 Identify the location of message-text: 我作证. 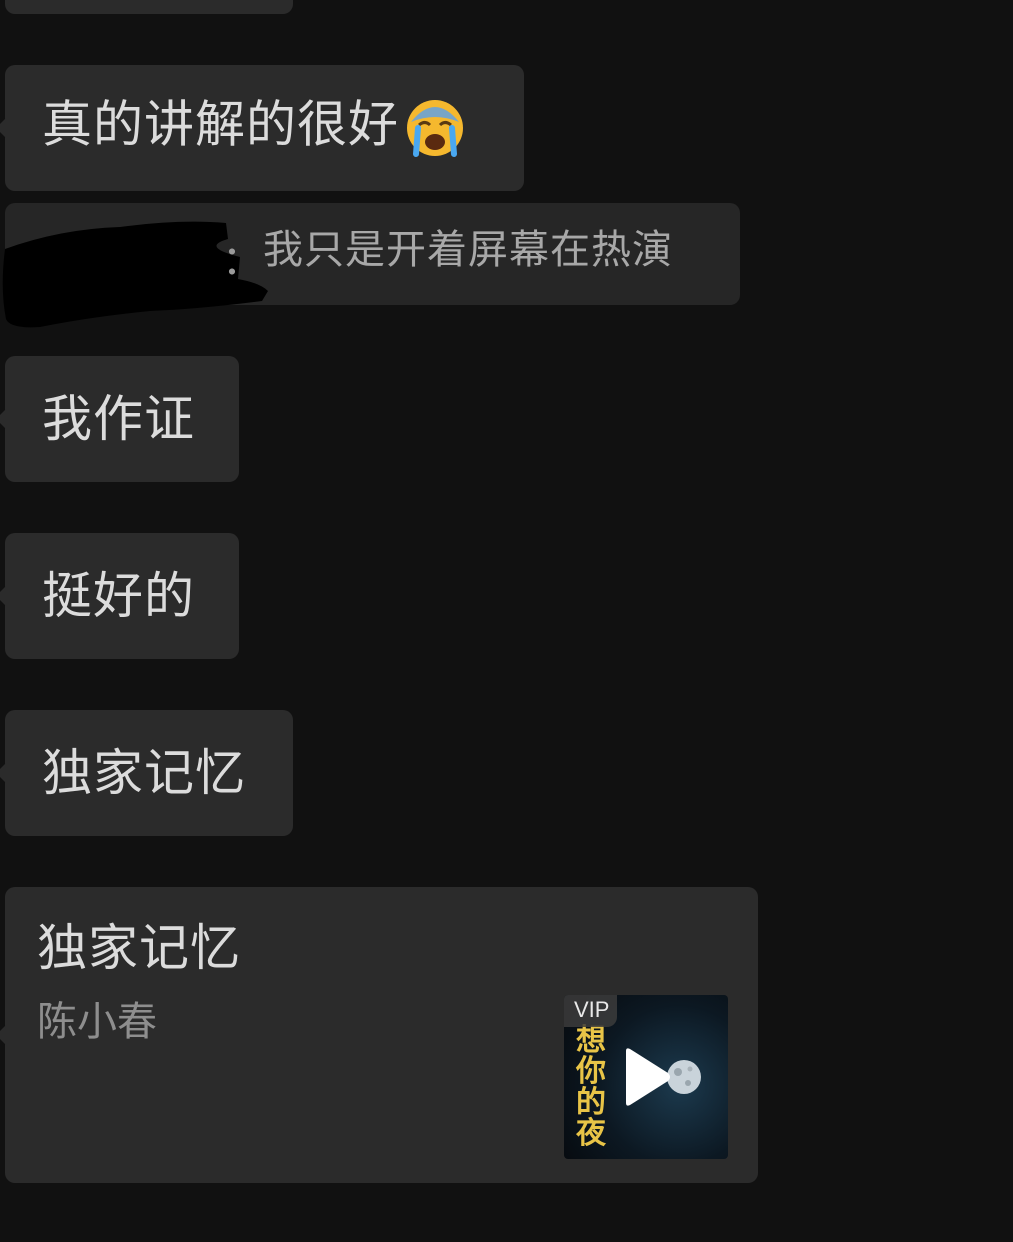
(118, 419).